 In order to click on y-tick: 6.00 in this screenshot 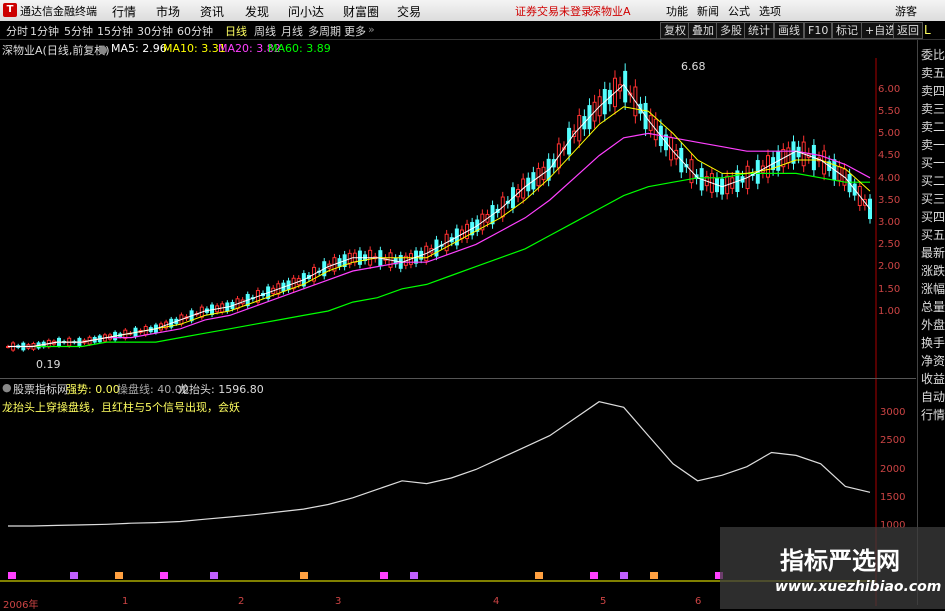, I will do `click(889, 89)`.